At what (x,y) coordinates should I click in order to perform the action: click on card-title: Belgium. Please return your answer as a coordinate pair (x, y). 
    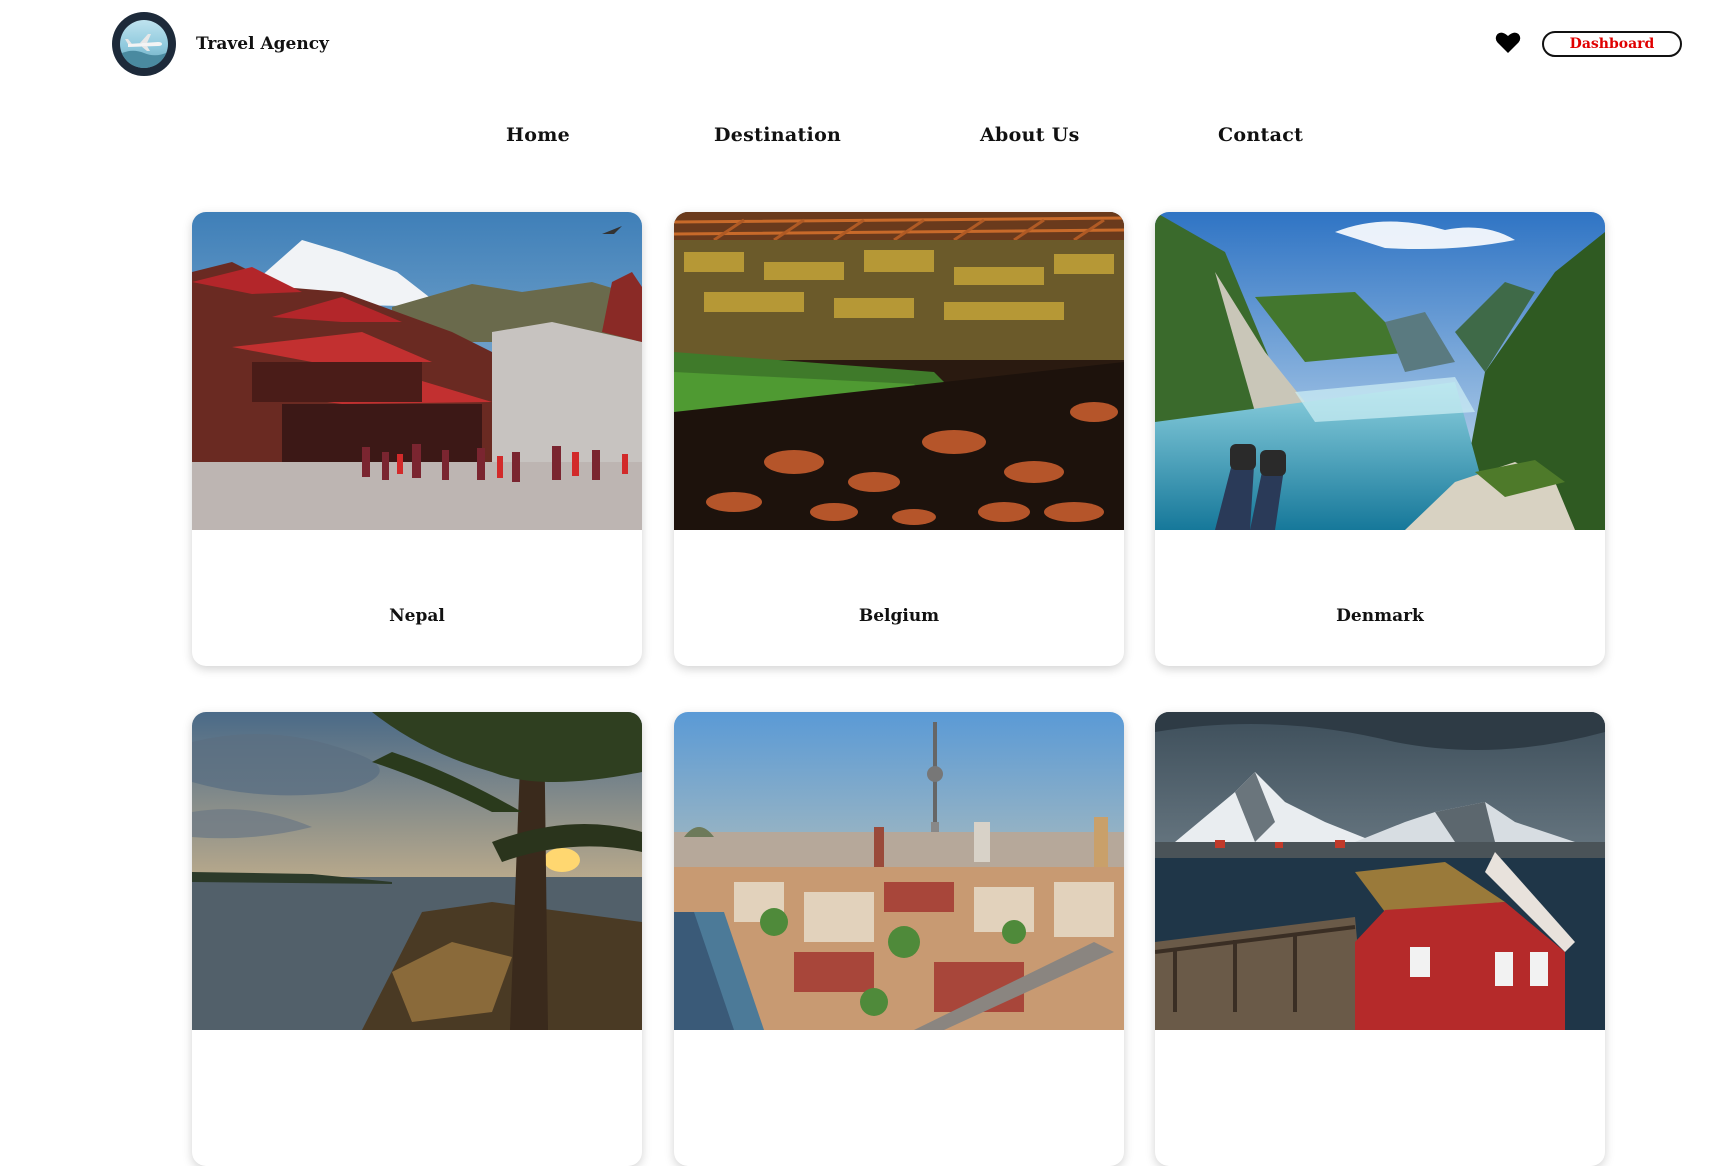
    Looking at the image, I should click on (899, 616).